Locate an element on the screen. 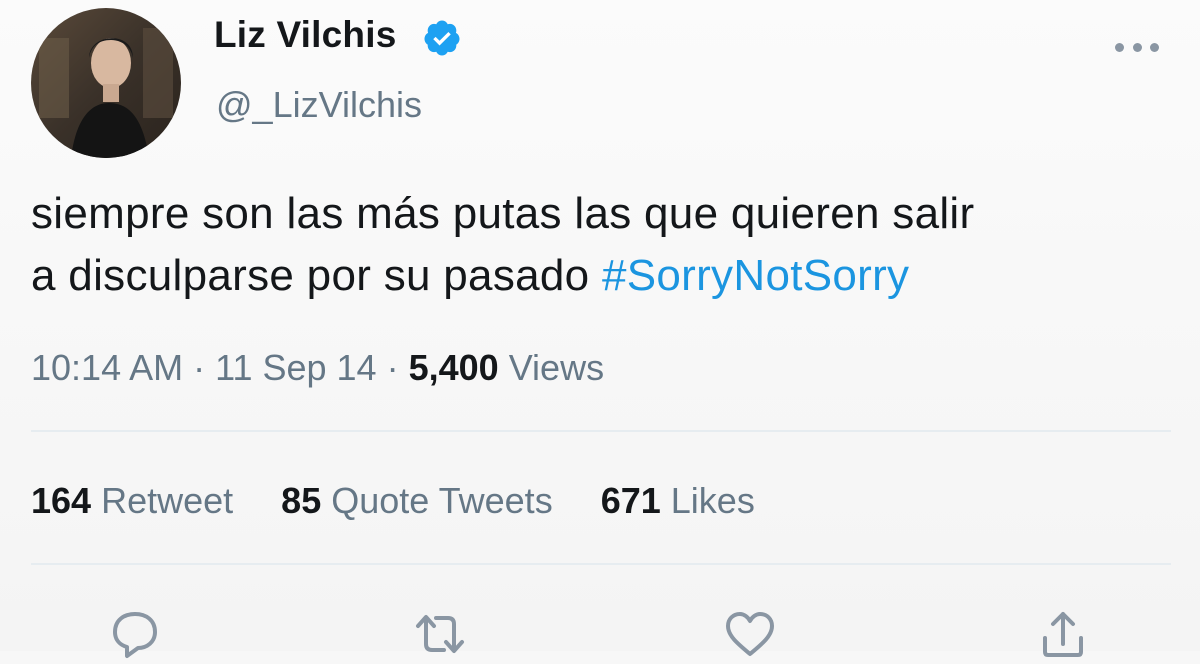 Image resolution: width=1200 pixels, height=664 pixels. retweets-stat: 164 Retweet is located at coordinates (132, 500).